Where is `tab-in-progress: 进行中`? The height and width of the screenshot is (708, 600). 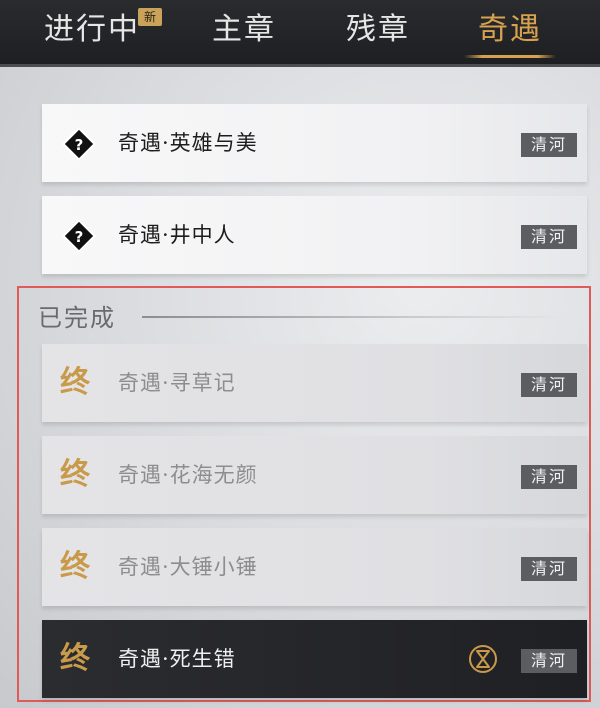
tab-in-progress: 进行中 is located at coordinates (92, 32).